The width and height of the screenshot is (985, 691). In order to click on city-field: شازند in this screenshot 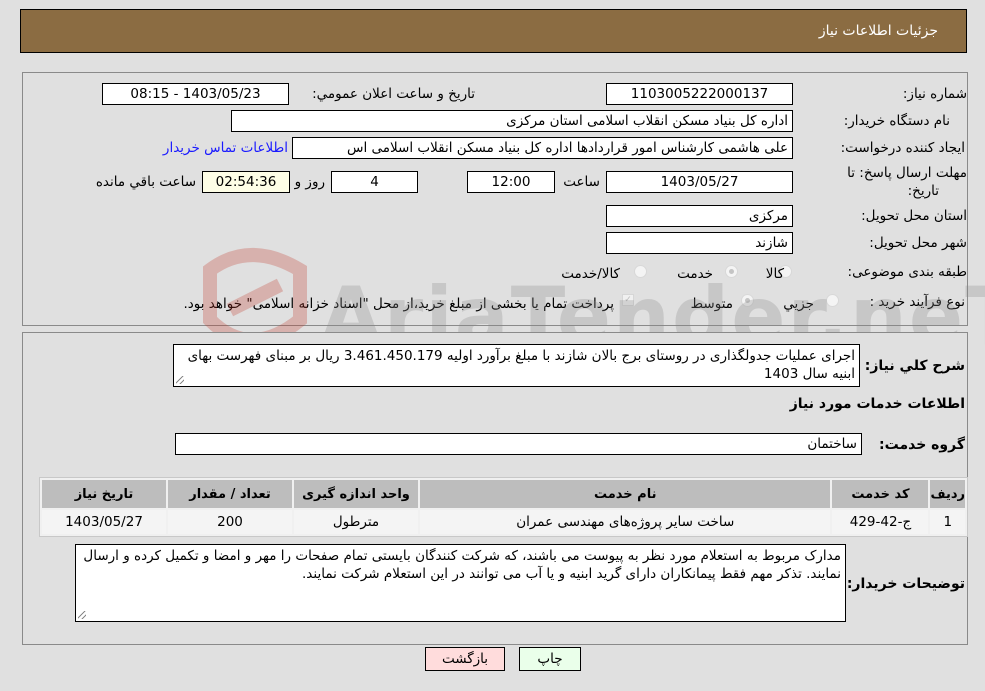, I will do `click(699, 243)`.